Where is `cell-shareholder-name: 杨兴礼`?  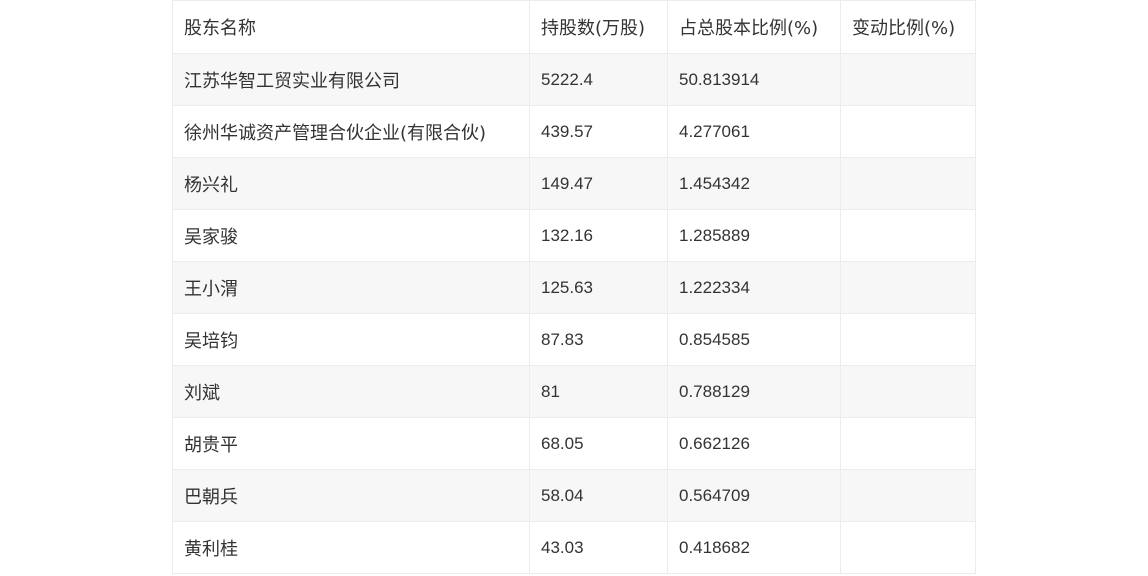 cell-shareholder-name: 杨兴礼 is located at coordinates (351, 183).